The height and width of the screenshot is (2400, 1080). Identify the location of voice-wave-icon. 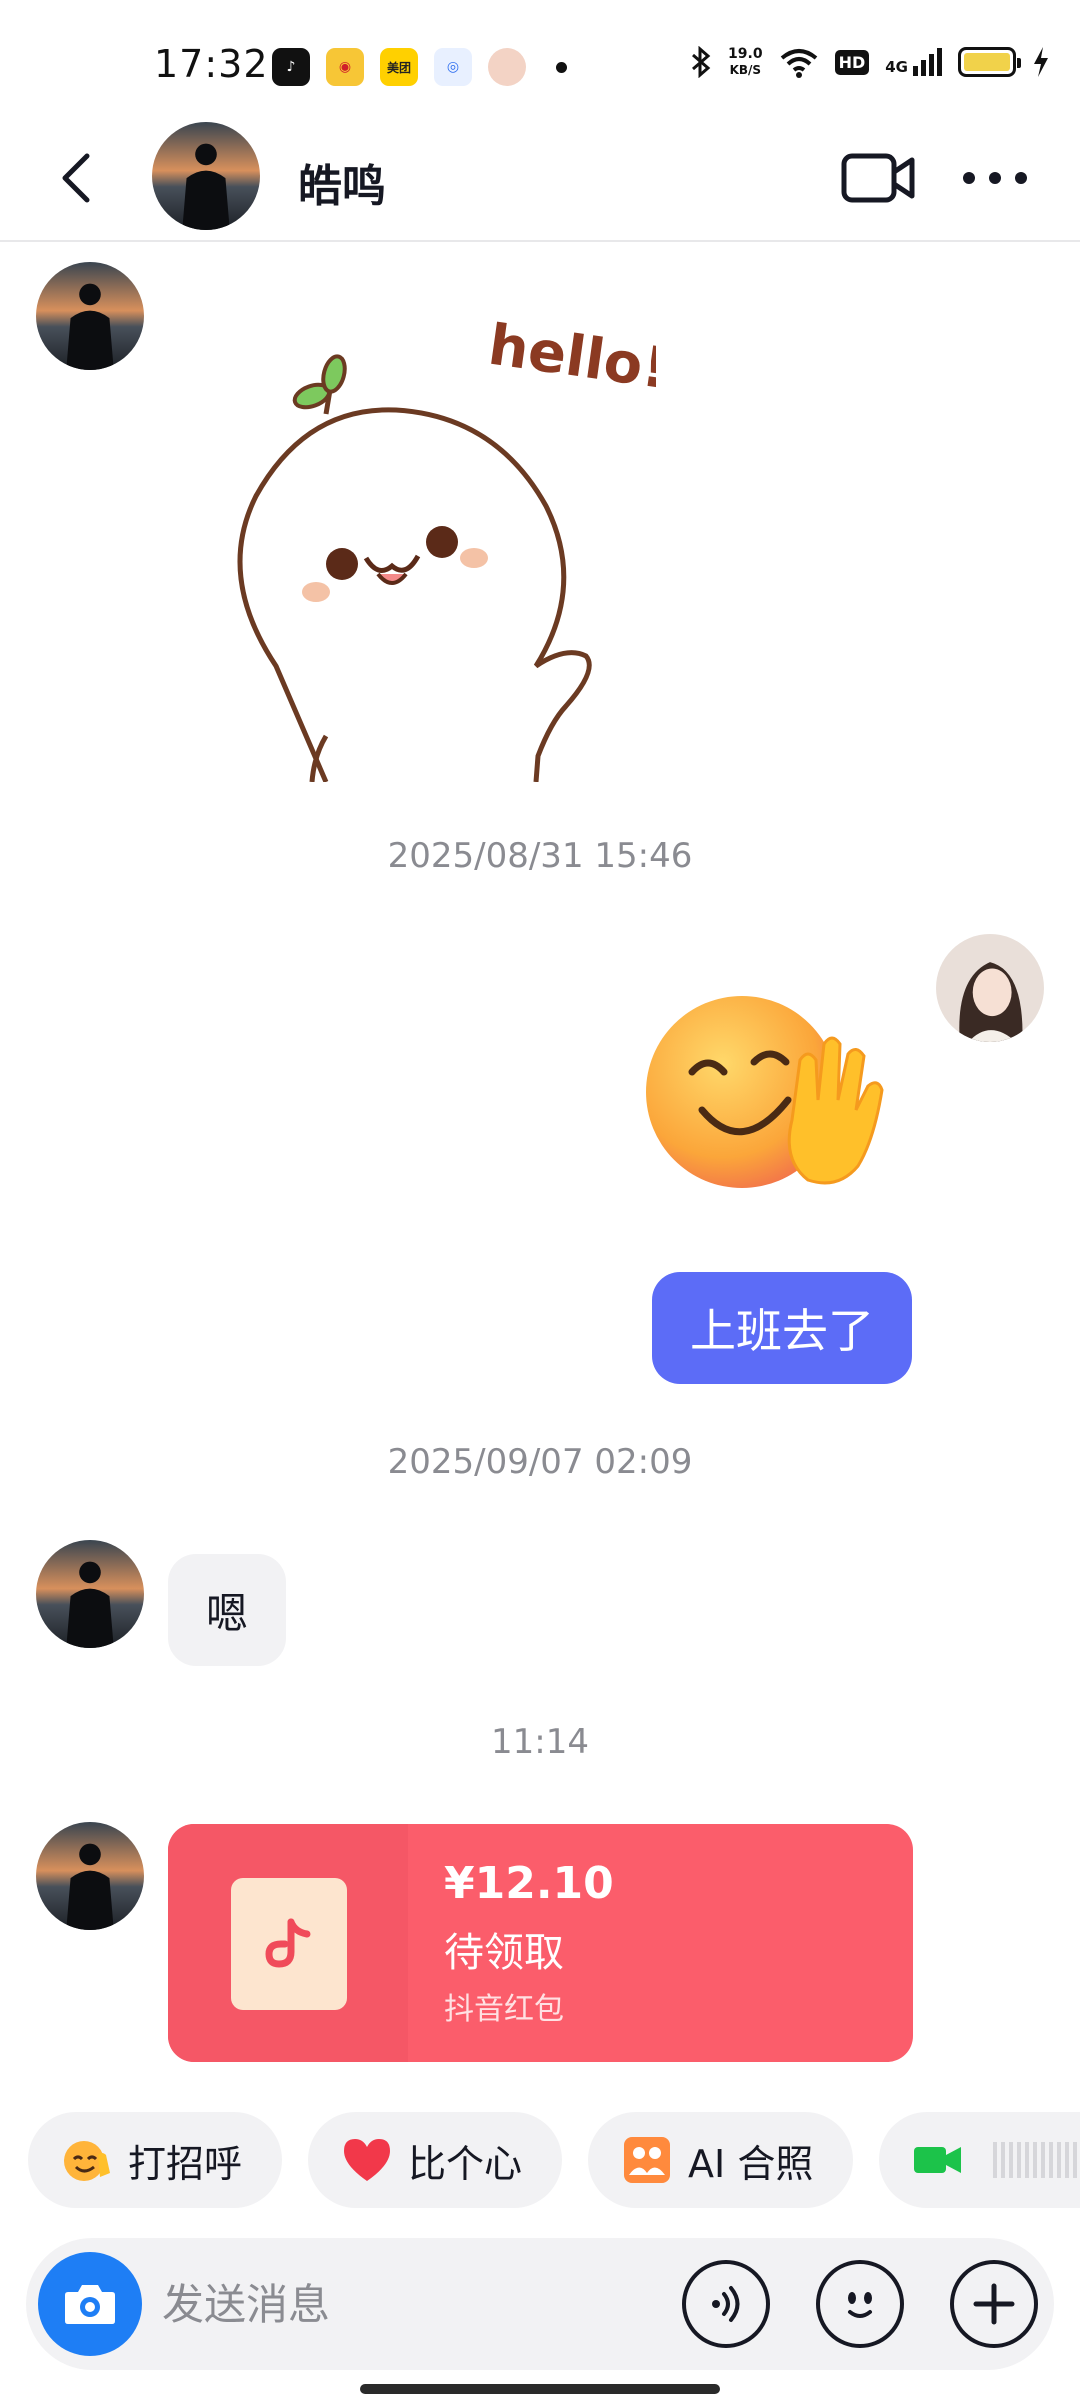
(726, 2304).